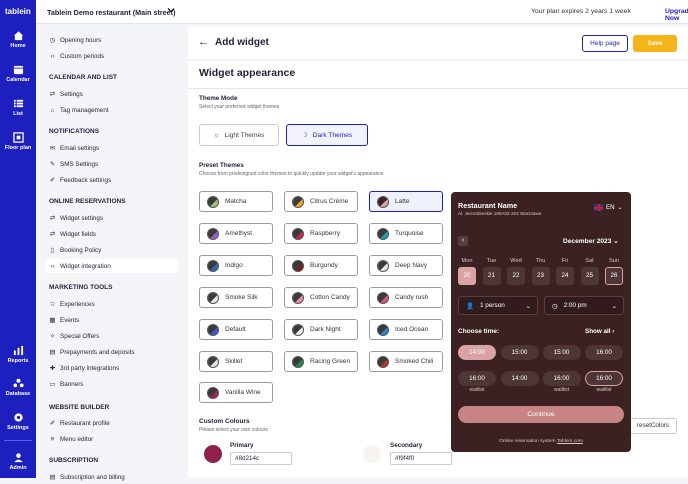 The image size is (688, 484). What do you see at coordinates (463, 241) in the screenshot?
I see `prev-week-button: ‹` at bounding box center [463, 241].